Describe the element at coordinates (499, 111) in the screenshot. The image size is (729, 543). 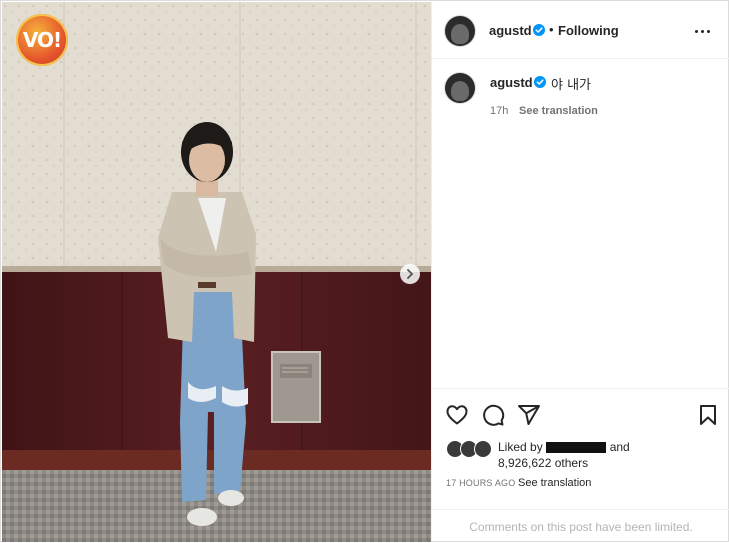
I see `caption-time: 17h` at that location.